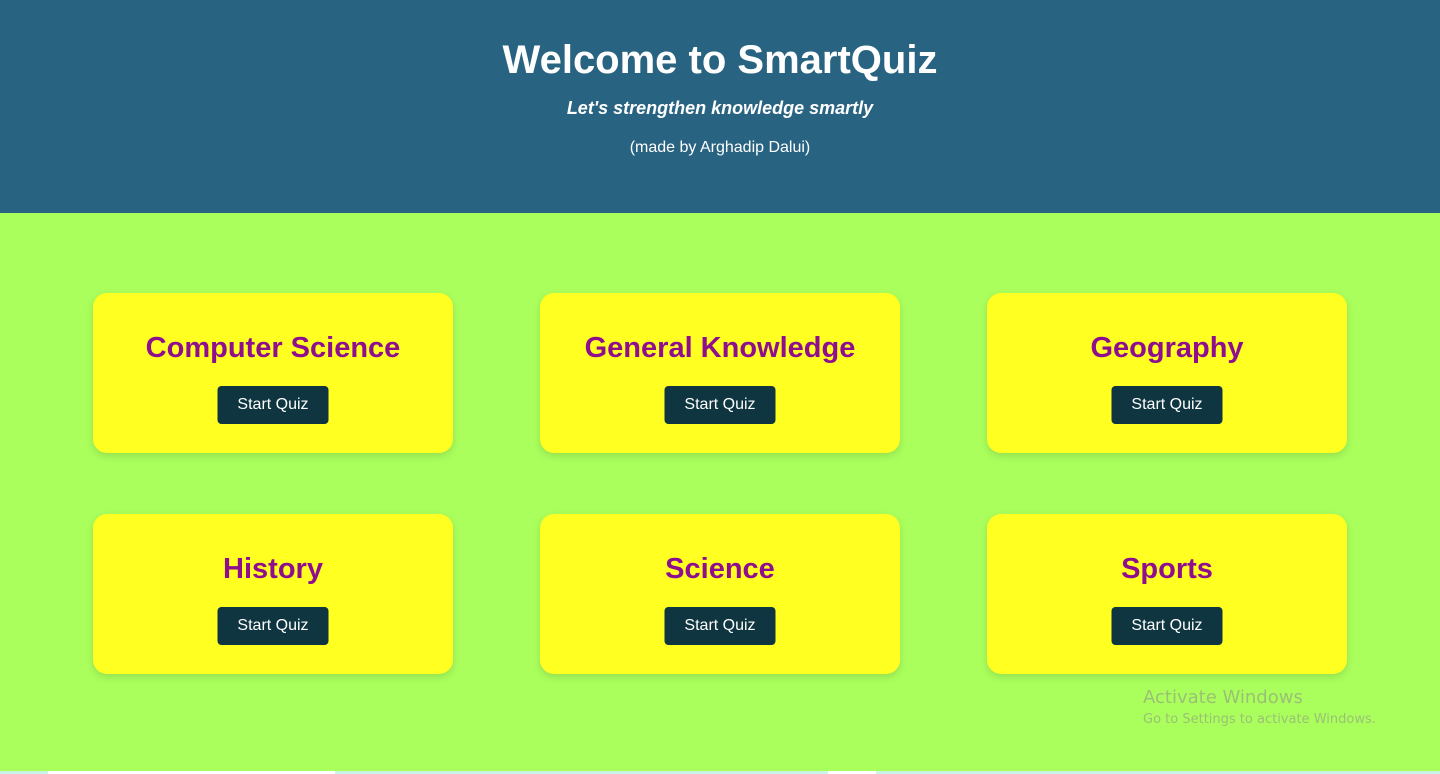 The image size is (1440, 774). What do you see at coordinates (273, 569) in the screenshot?
I see `card-title: History` at bounding box center [273, 569].